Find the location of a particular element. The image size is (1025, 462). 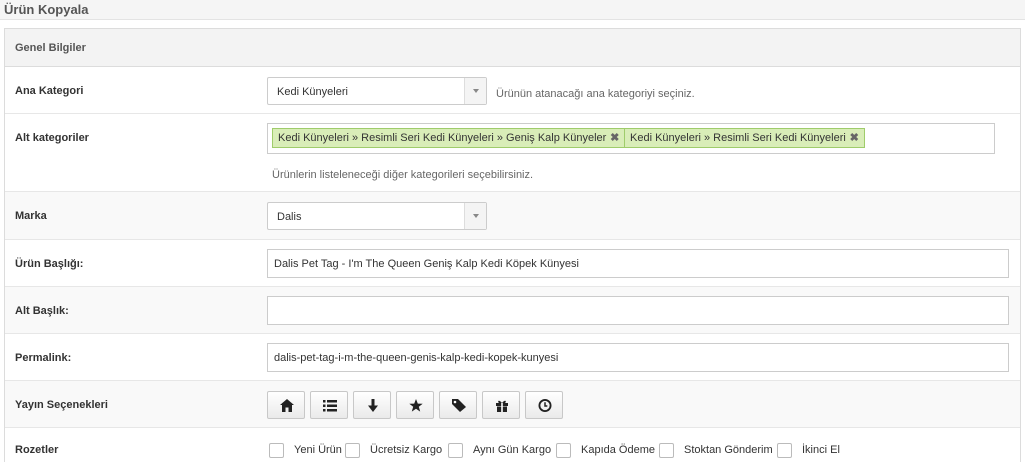

schedule-button is located at coordinates (544, 405).